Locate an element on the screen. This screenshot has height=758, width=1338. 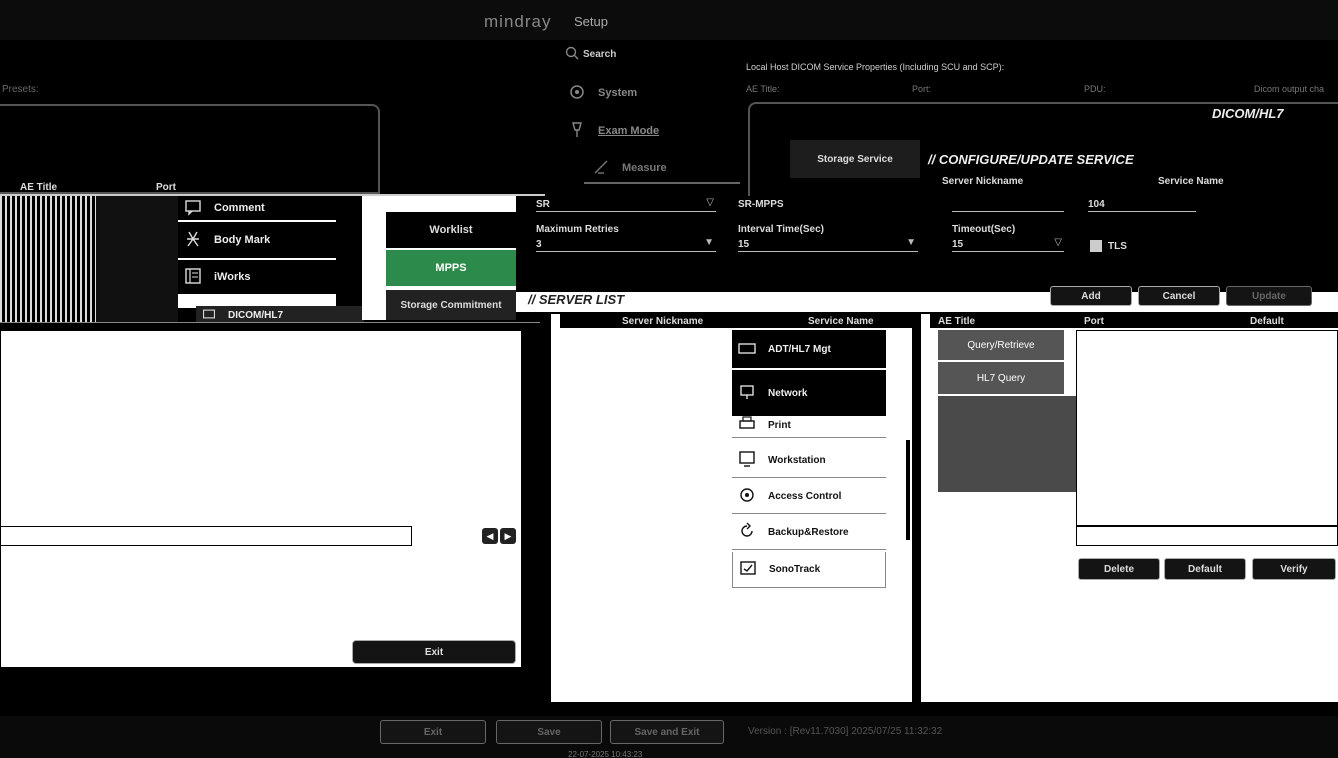
menu-item-label: SonoTrack is located at coordinates (795, 569).